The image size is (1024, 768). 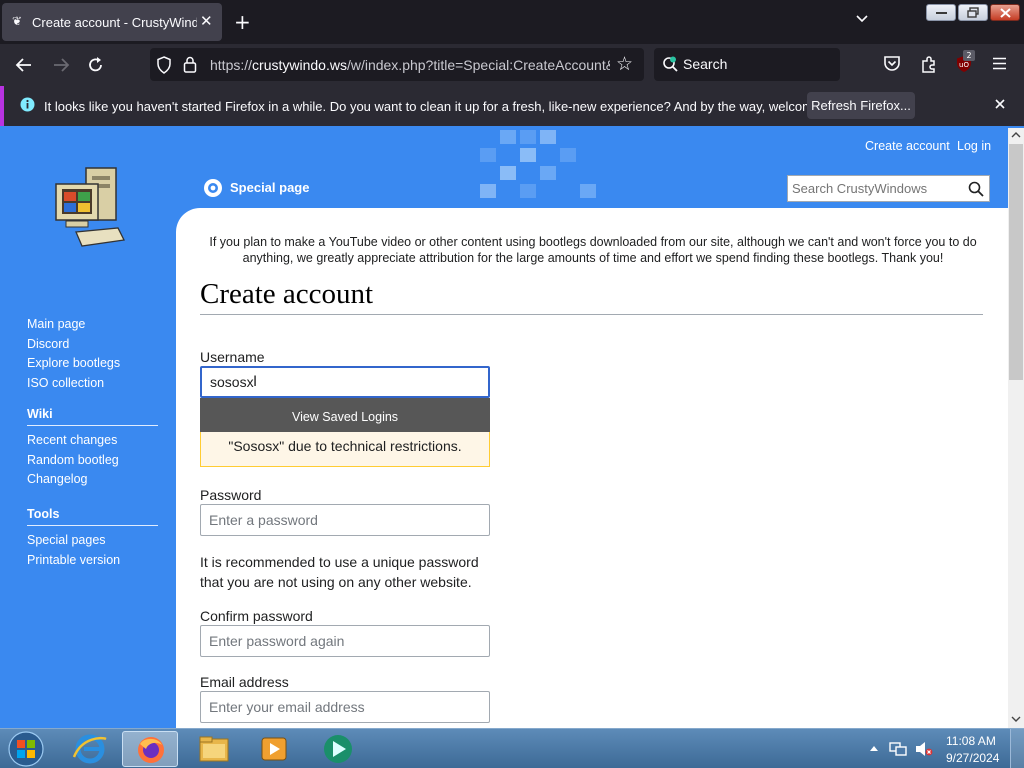 I want to click on list-all-tabs-icon, so click(x=862, y=19).